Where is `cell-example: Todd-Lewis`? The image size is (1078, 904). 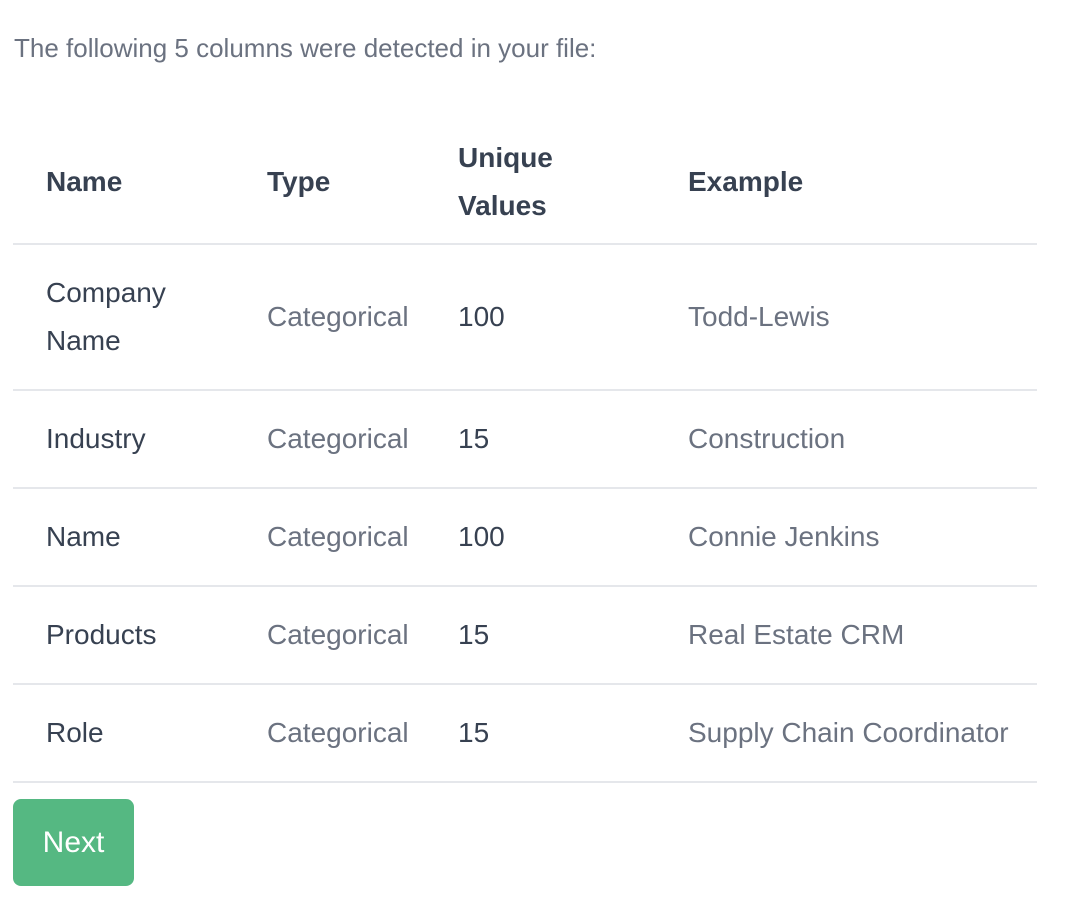 cell-example: Todd-Lewis is located at coordinates (839, 317).